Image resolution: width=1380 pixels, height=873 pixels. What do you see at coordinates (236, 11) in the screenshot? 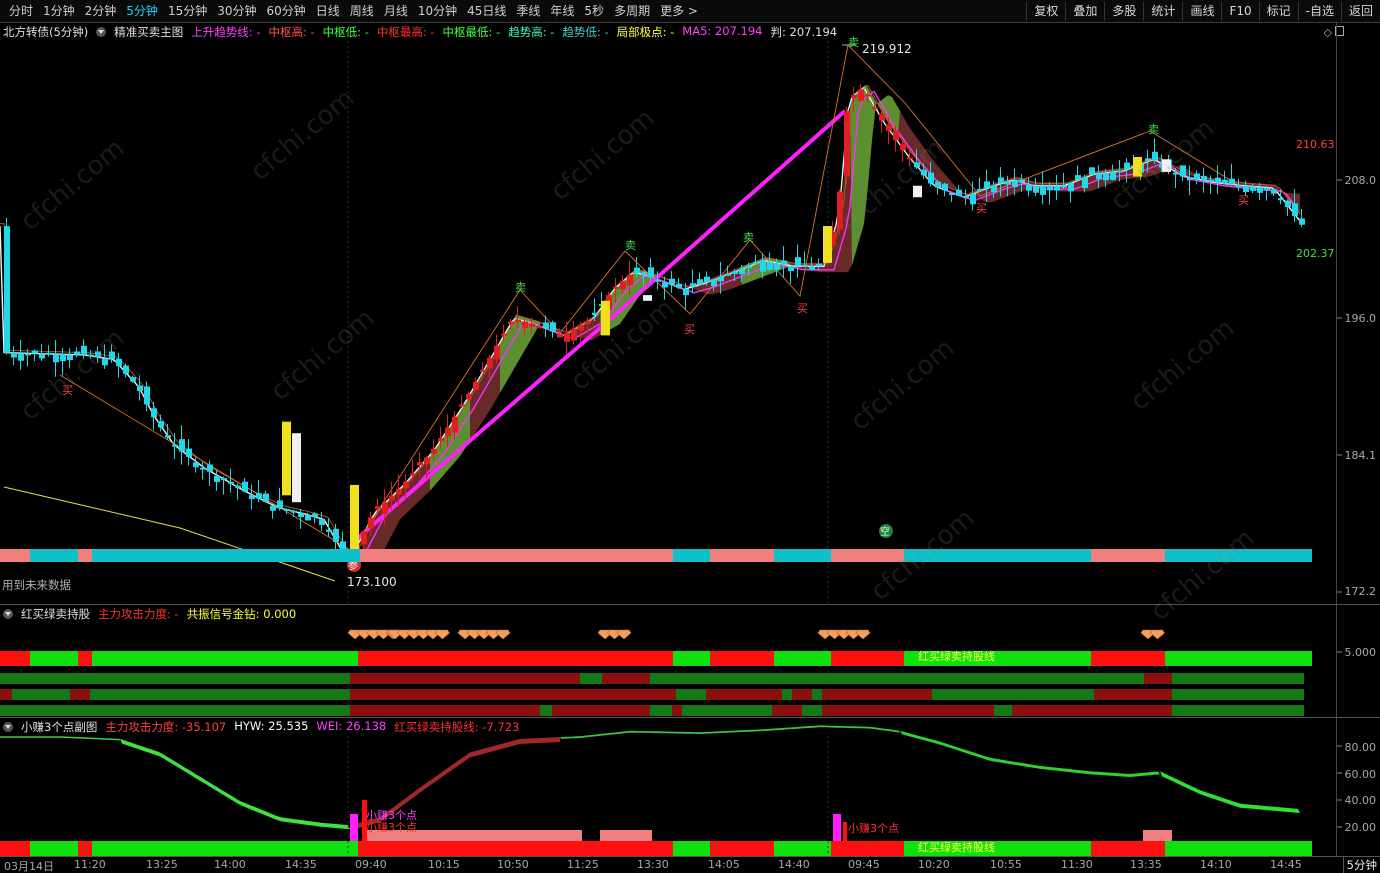
I see `period-tab: 30分钟` at bounding box center [236, 11].